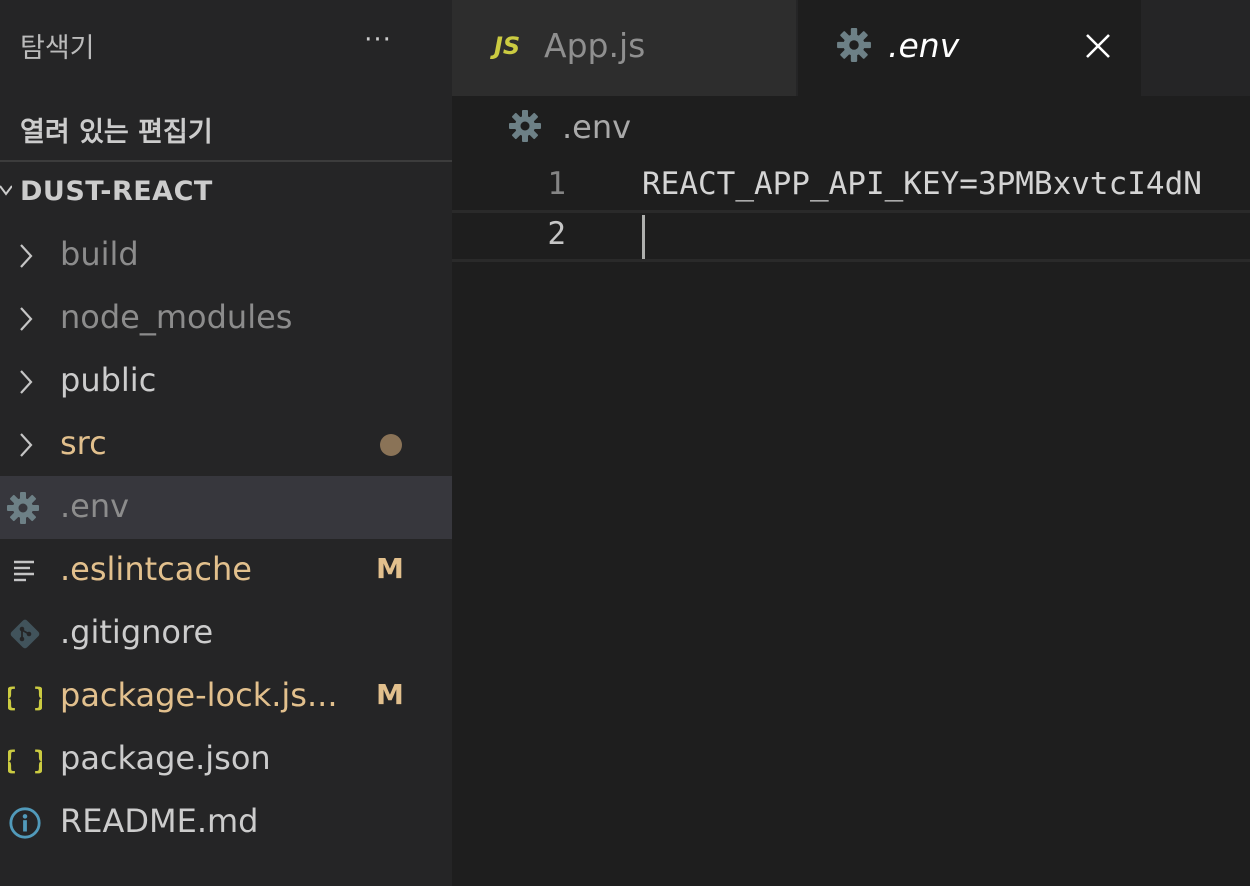 The image size is (1250, 886). What do you see at coordinates (924, 45) in the screenshot?
I see `tab-label: .env` at bounding box center [924, 45].